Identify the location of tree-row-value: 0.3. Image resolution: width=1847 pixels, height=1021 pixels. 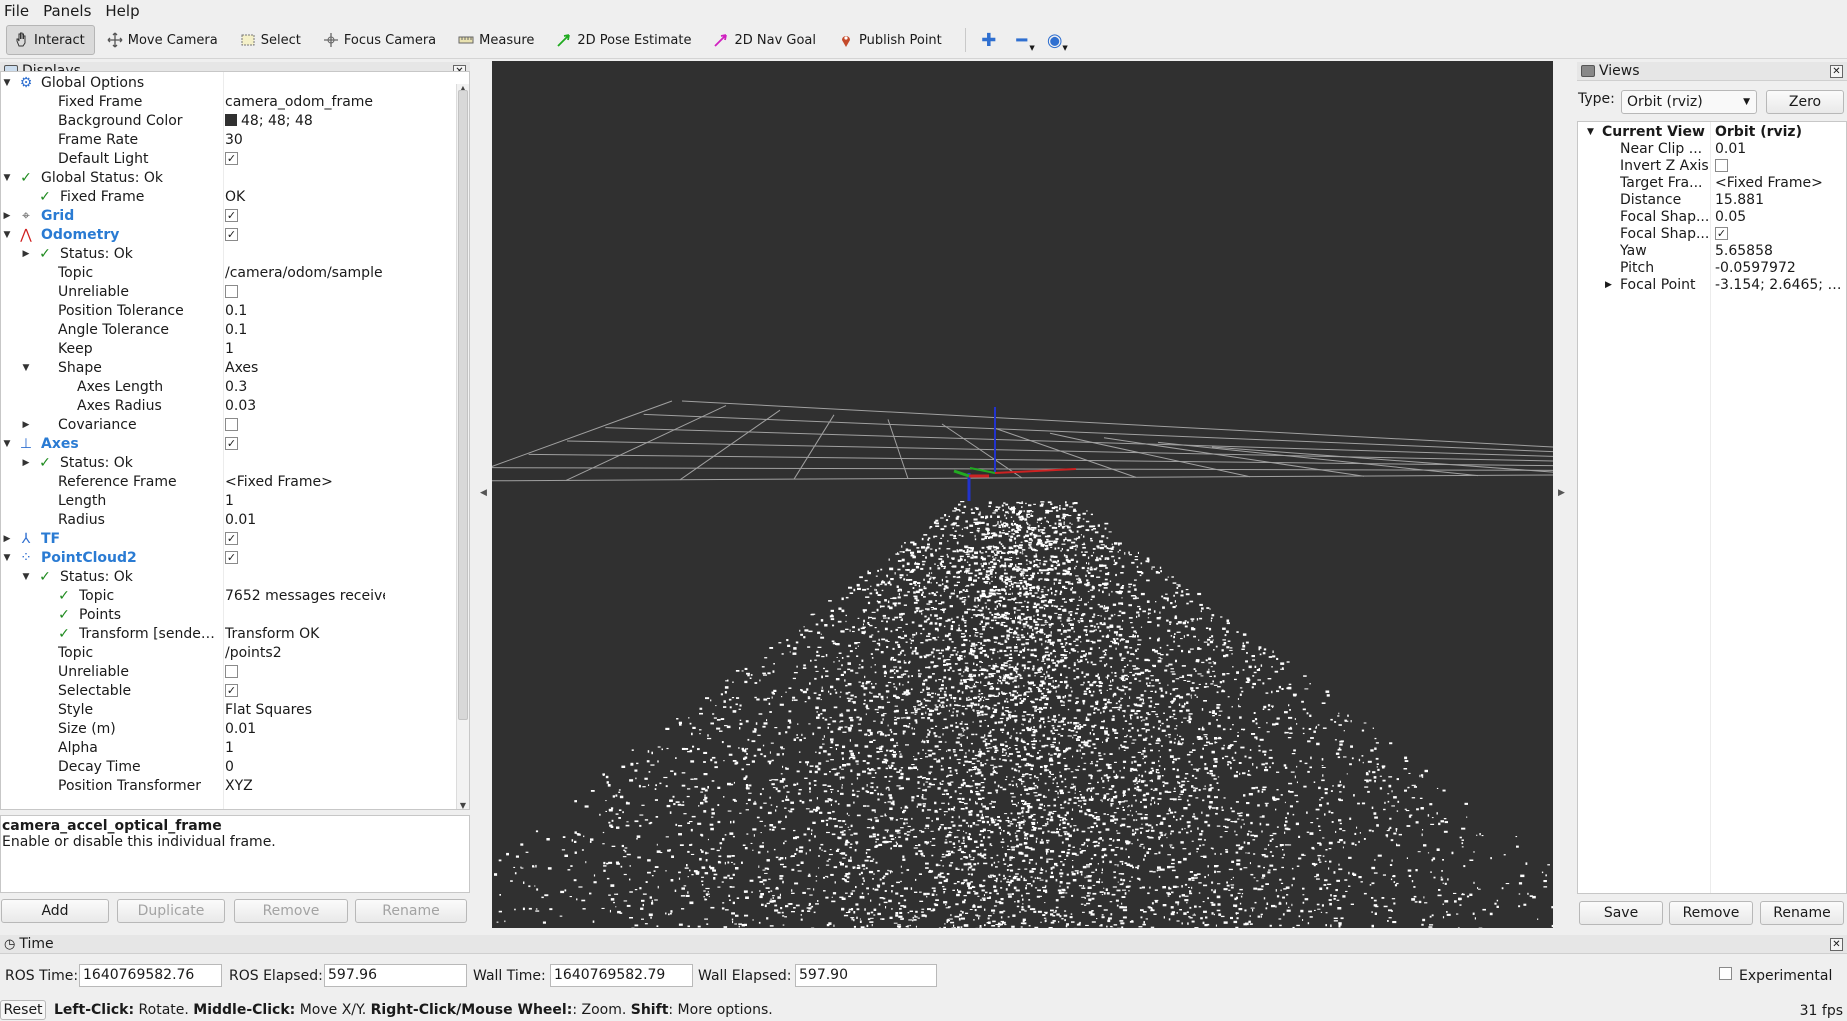
(305, 387).